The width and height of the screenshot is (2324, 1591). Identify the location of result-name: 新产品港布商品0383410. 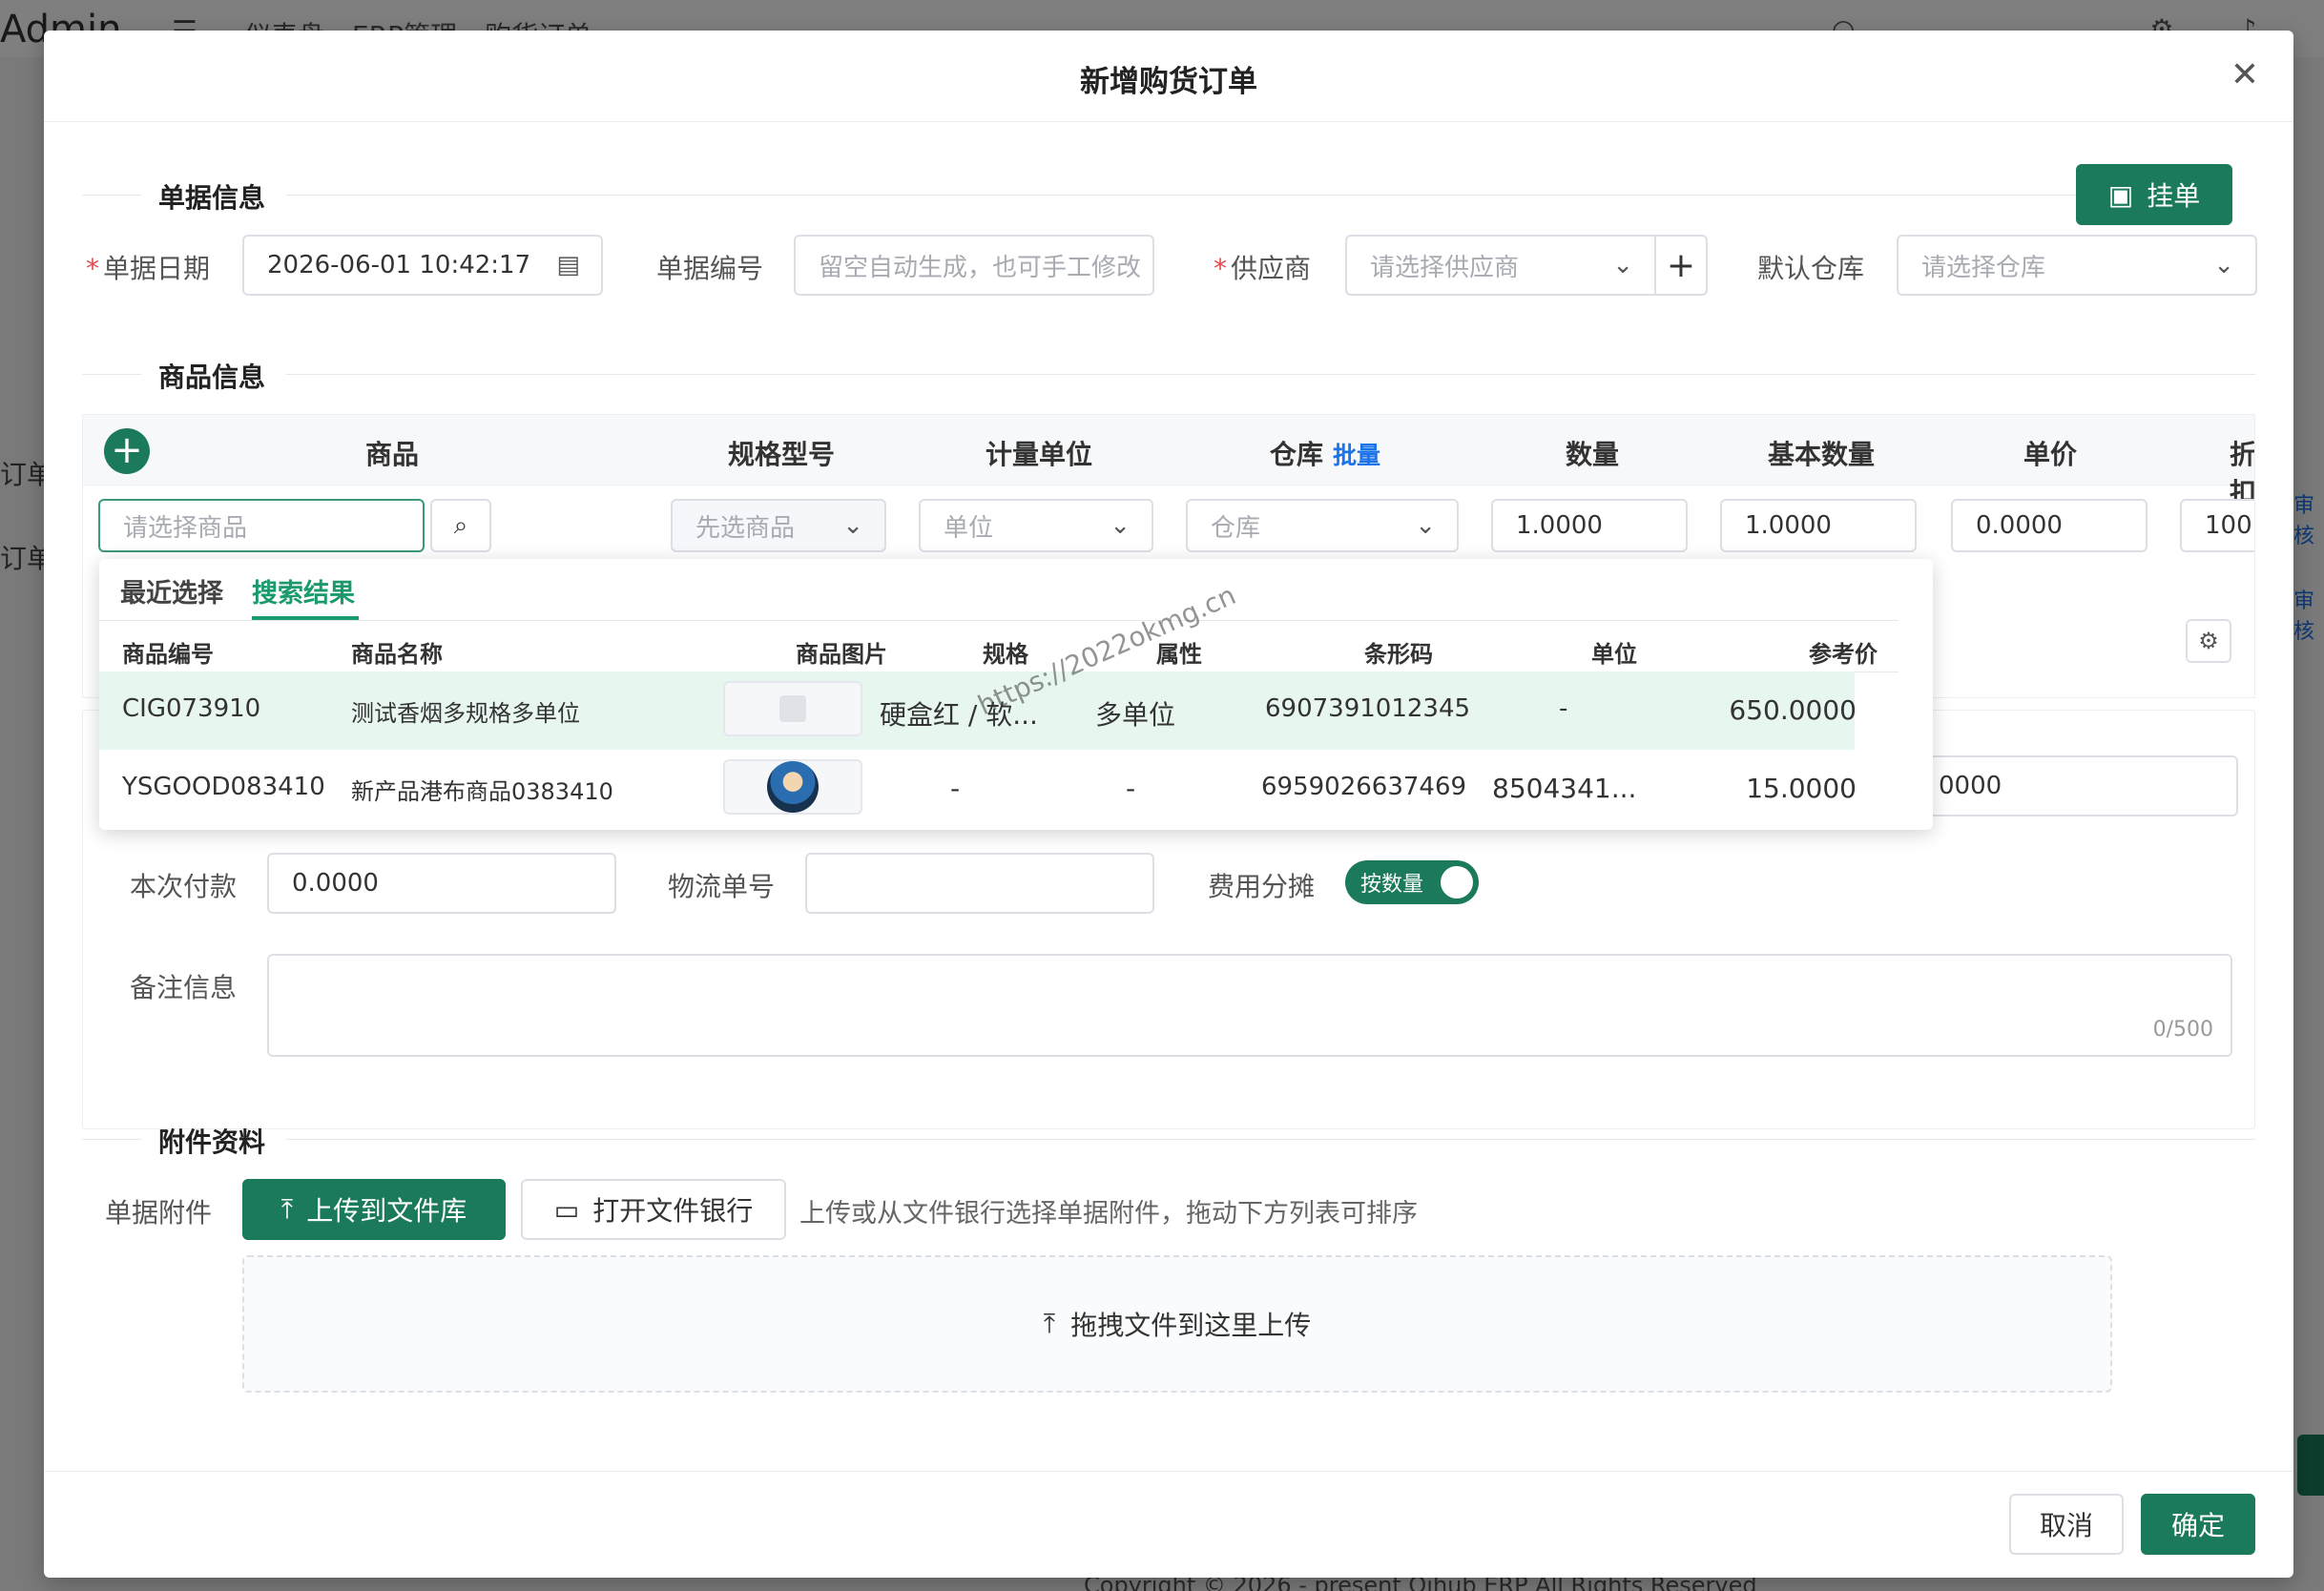
(482, 791).